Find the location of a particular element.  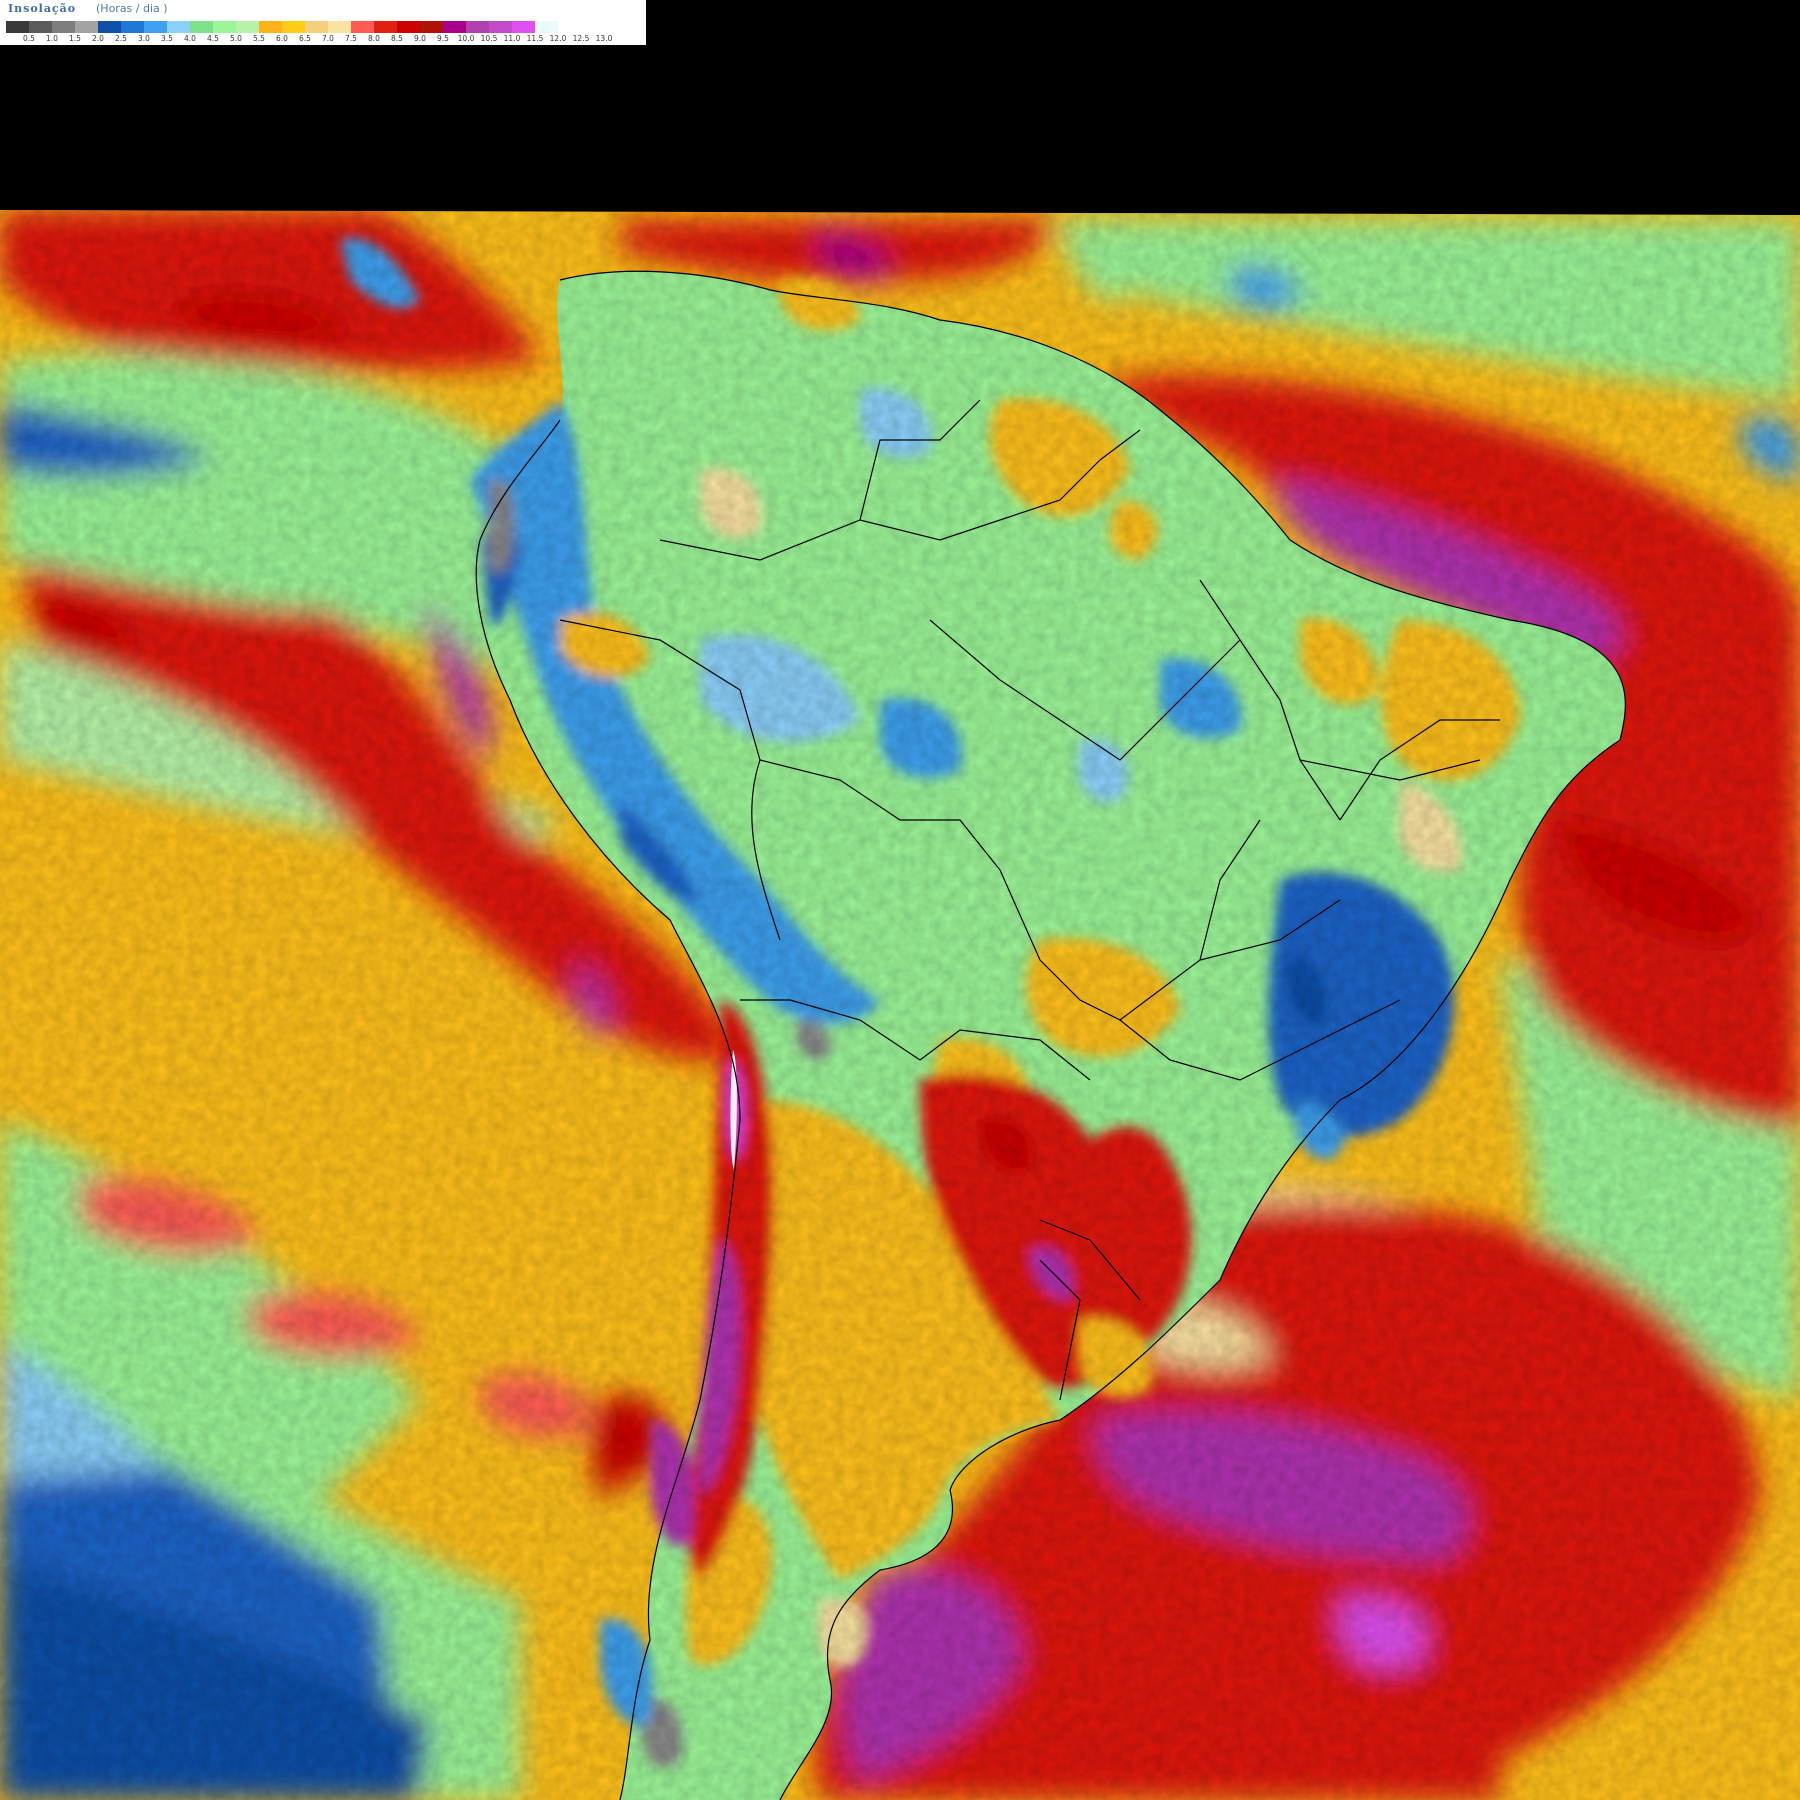

legend-tick-label: 12.0 is located at coordinates (558, 38).